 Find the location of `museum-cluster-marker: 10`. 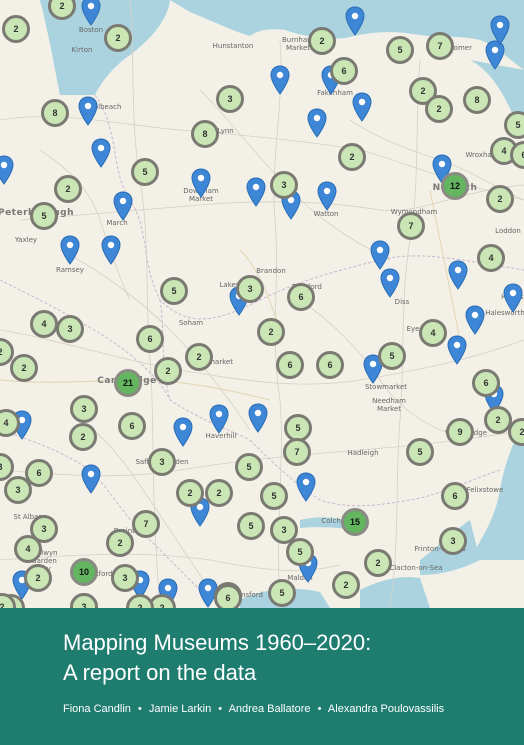

museum-cluster-marker: 10 is located at coordinates (84, 572).